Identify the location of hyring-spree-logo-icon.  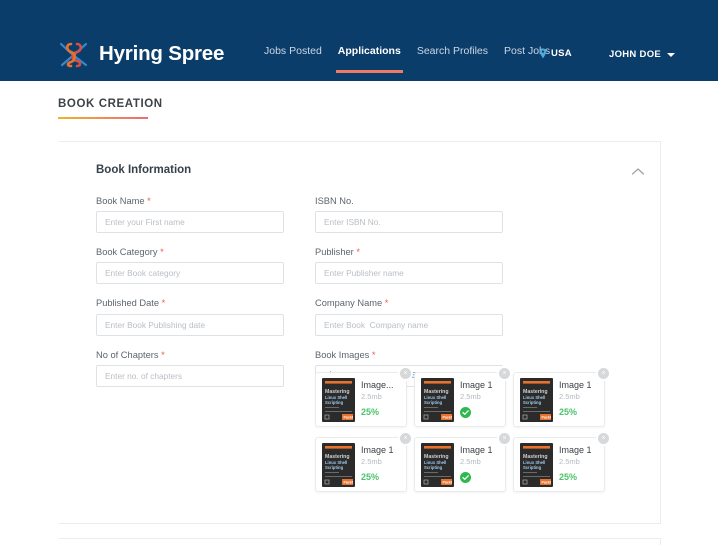
(74, 54).